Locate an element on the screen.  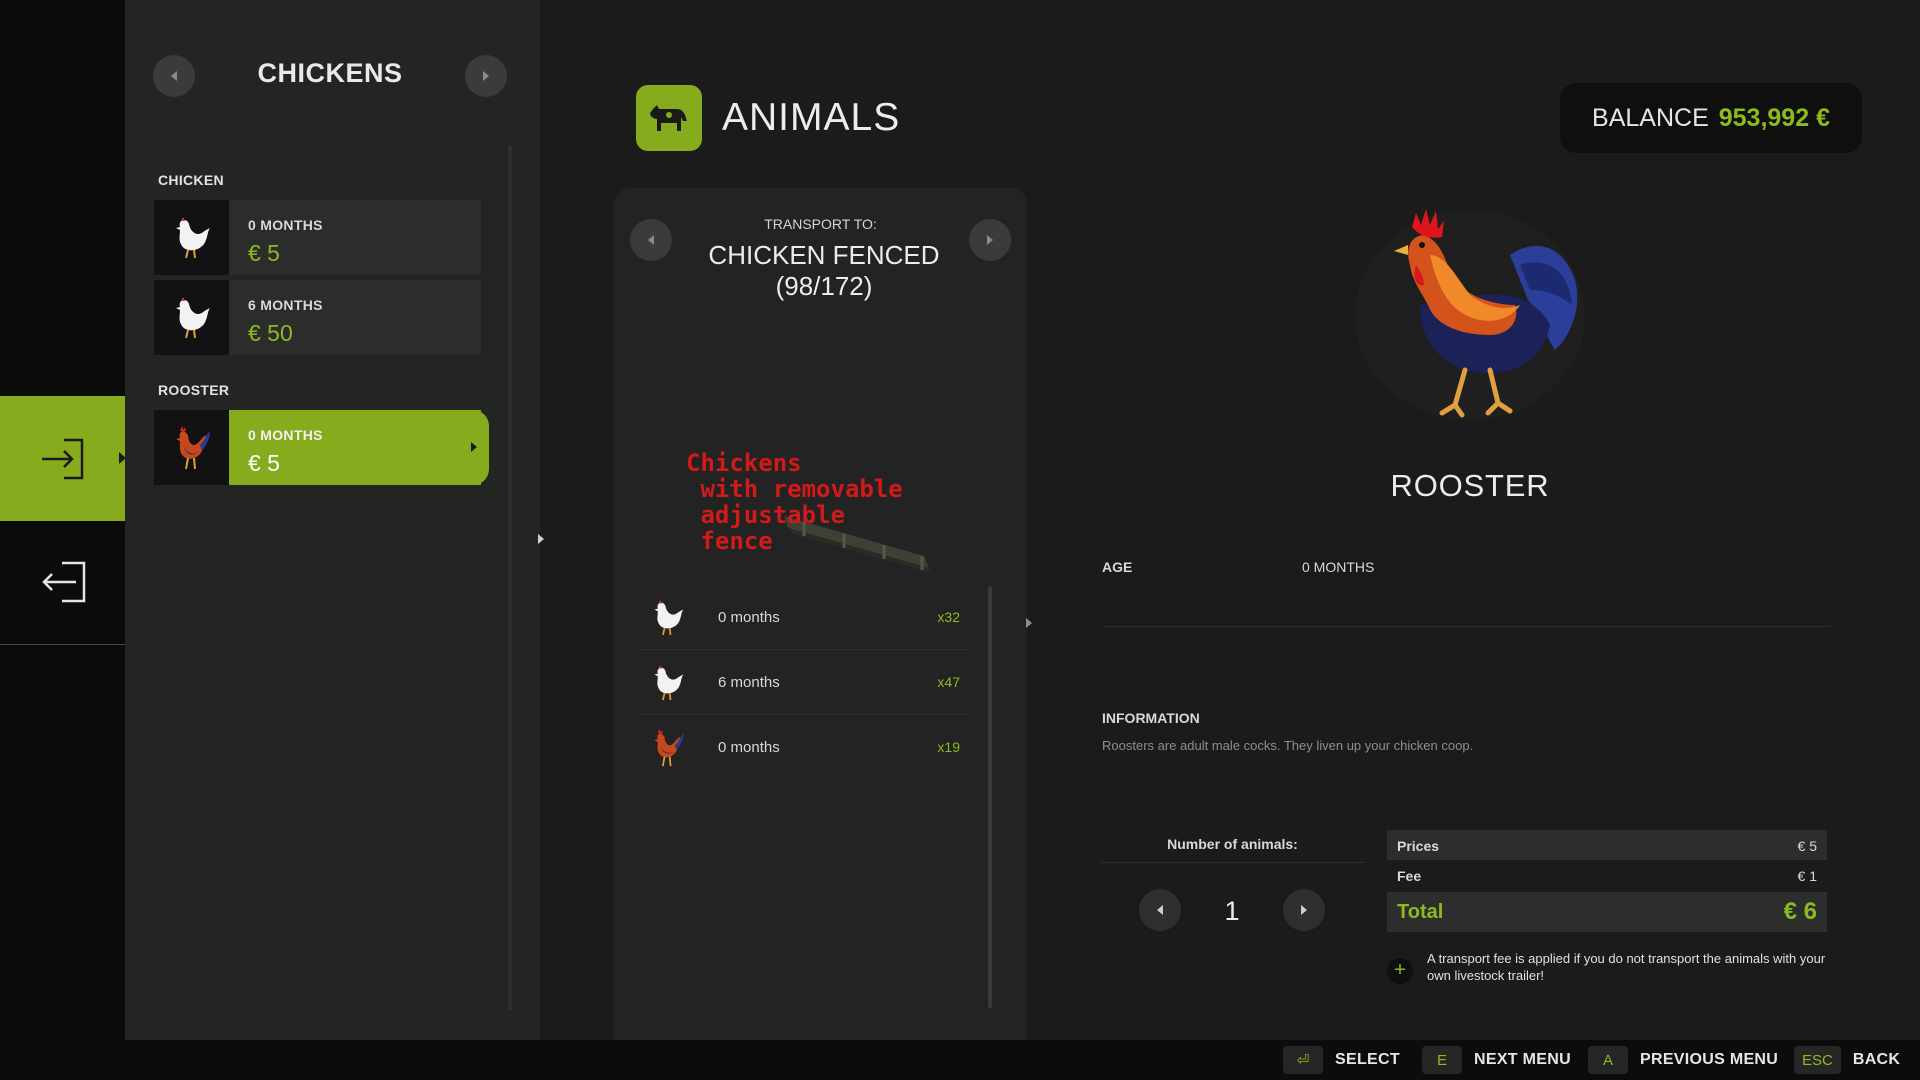
information-heading: INFORMATION is located at coordinates (1151, 718).